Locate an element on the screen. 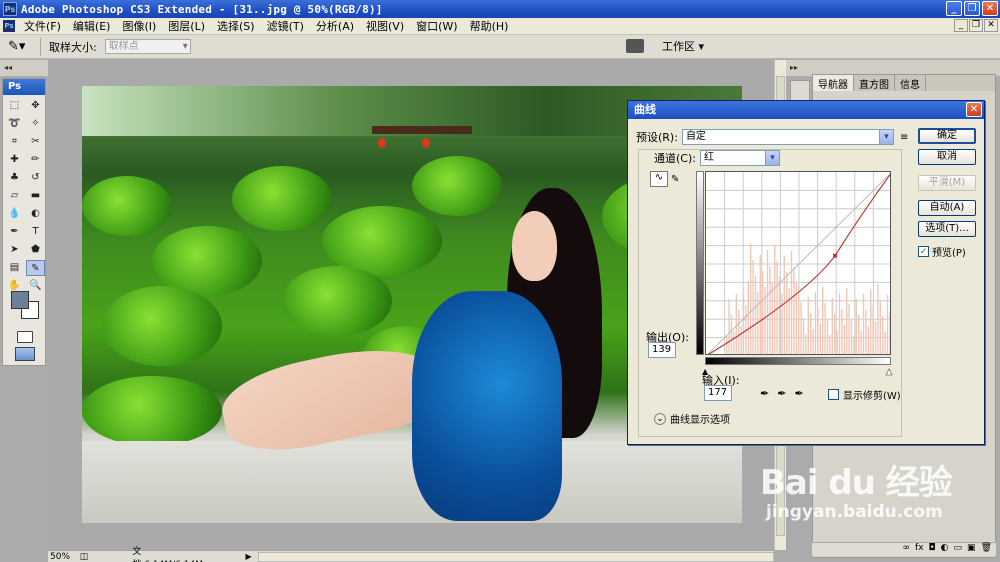  layer-mask-icon: ◘ is located at coordinates (932, 549).